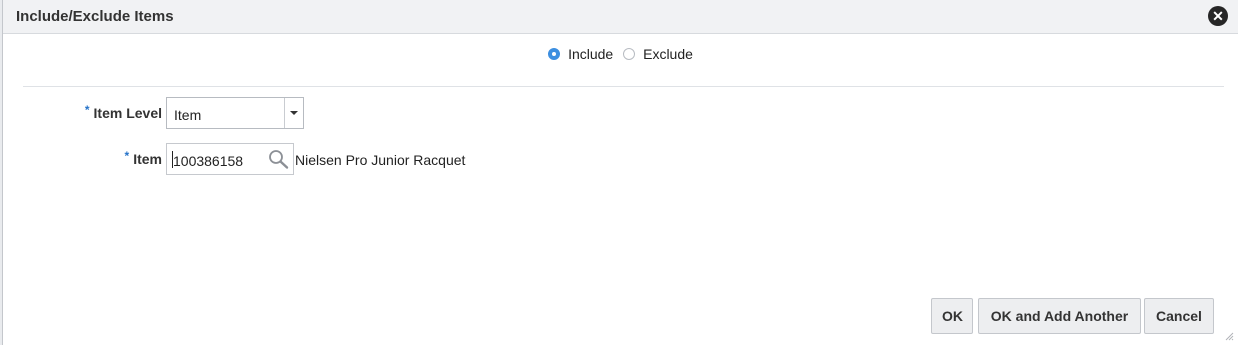  I want to click on item-level-label: * Item Level, so click(123, 112).